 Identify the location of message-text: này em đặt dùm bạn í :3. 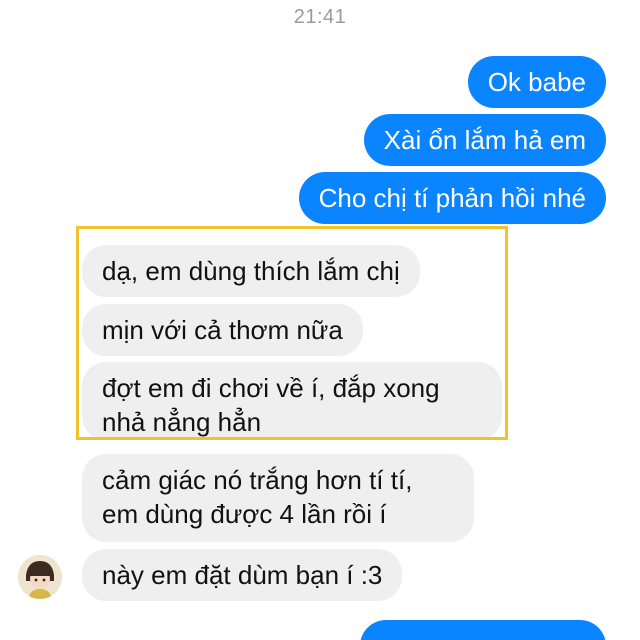
(242, 575).